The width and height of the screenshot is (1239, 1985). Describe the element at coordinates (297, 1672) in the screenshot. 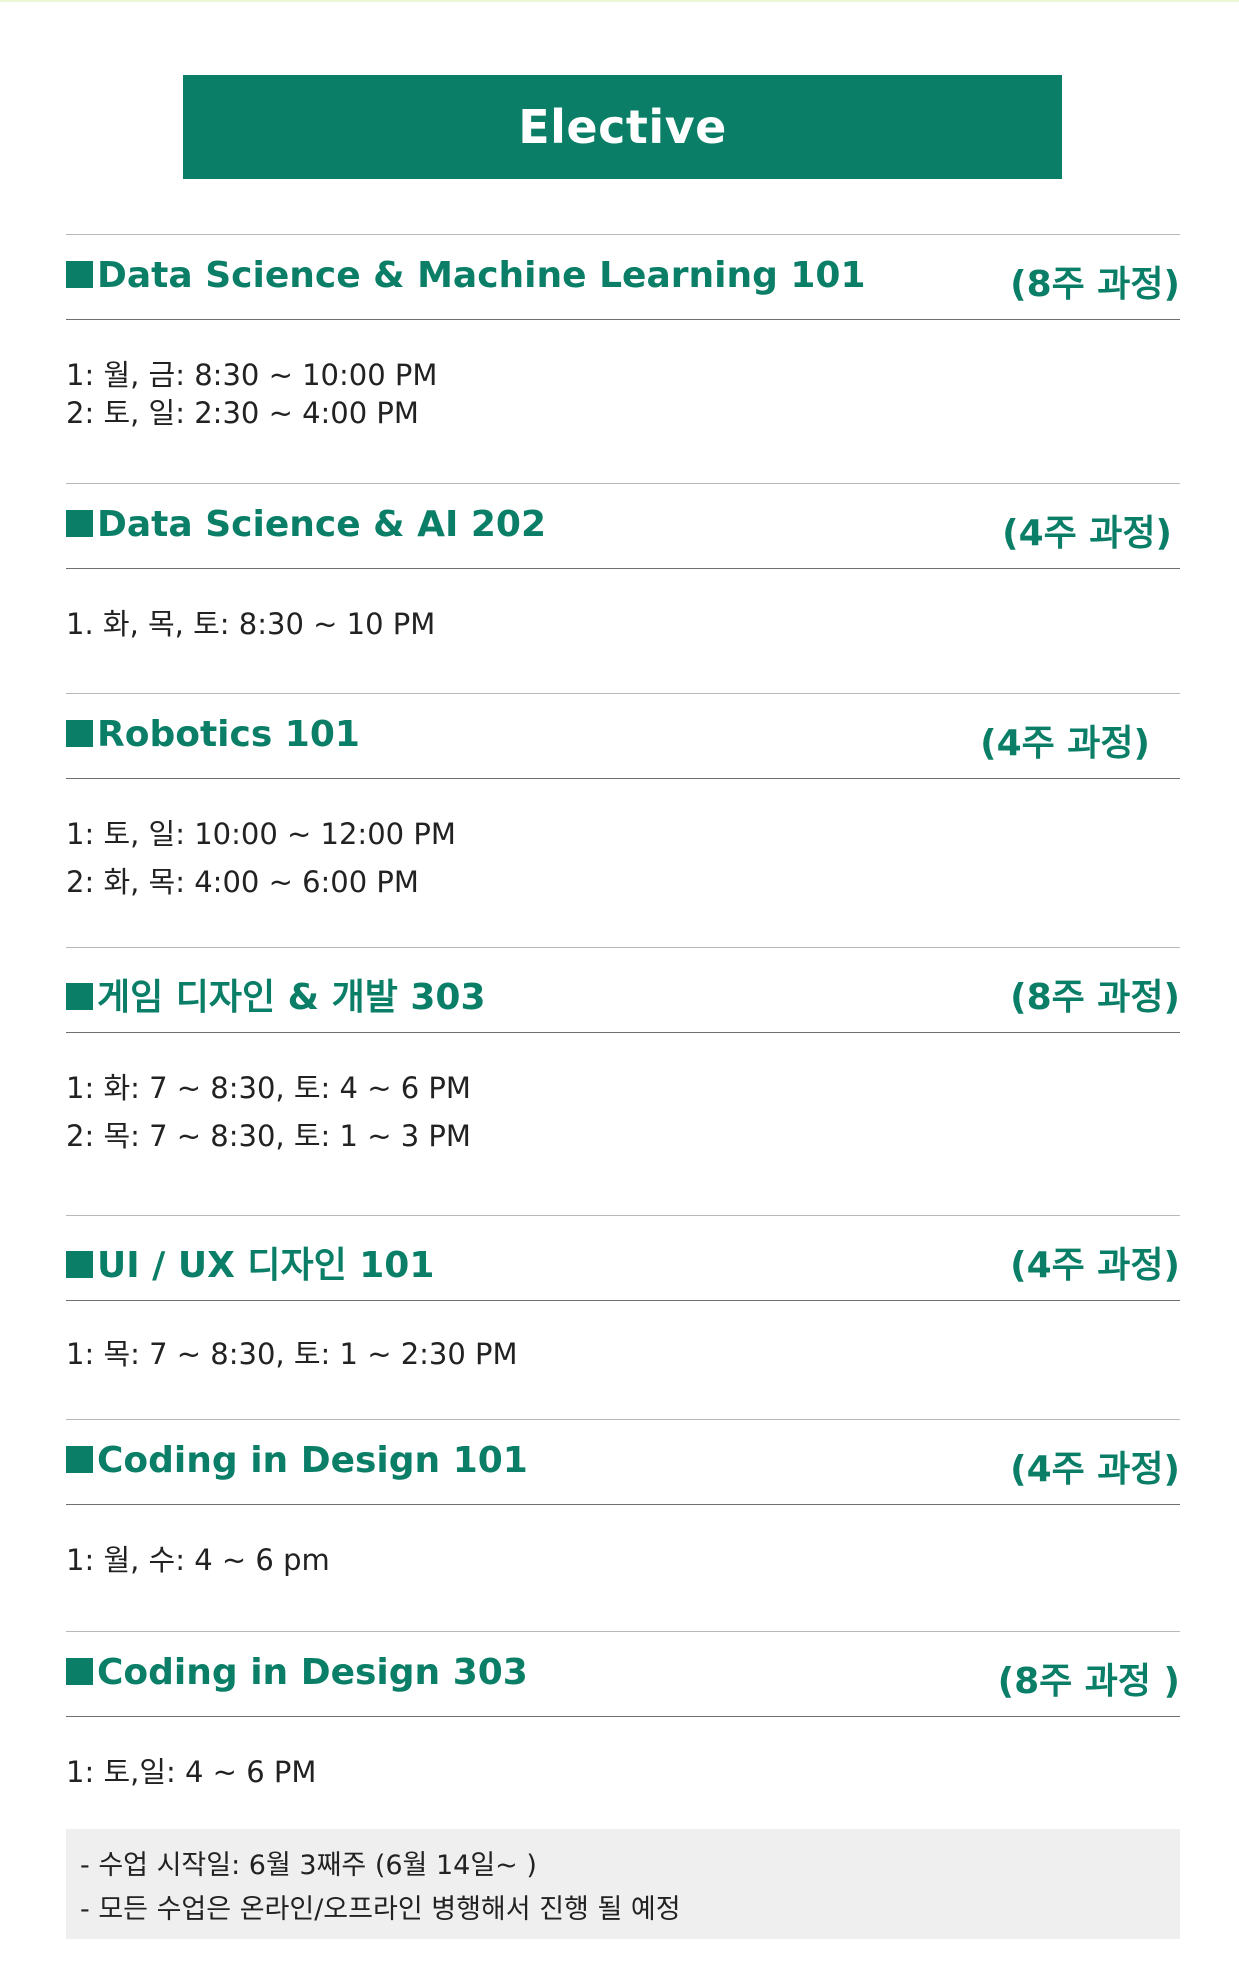

I see `course-title: Coding in Design 303` at that location.